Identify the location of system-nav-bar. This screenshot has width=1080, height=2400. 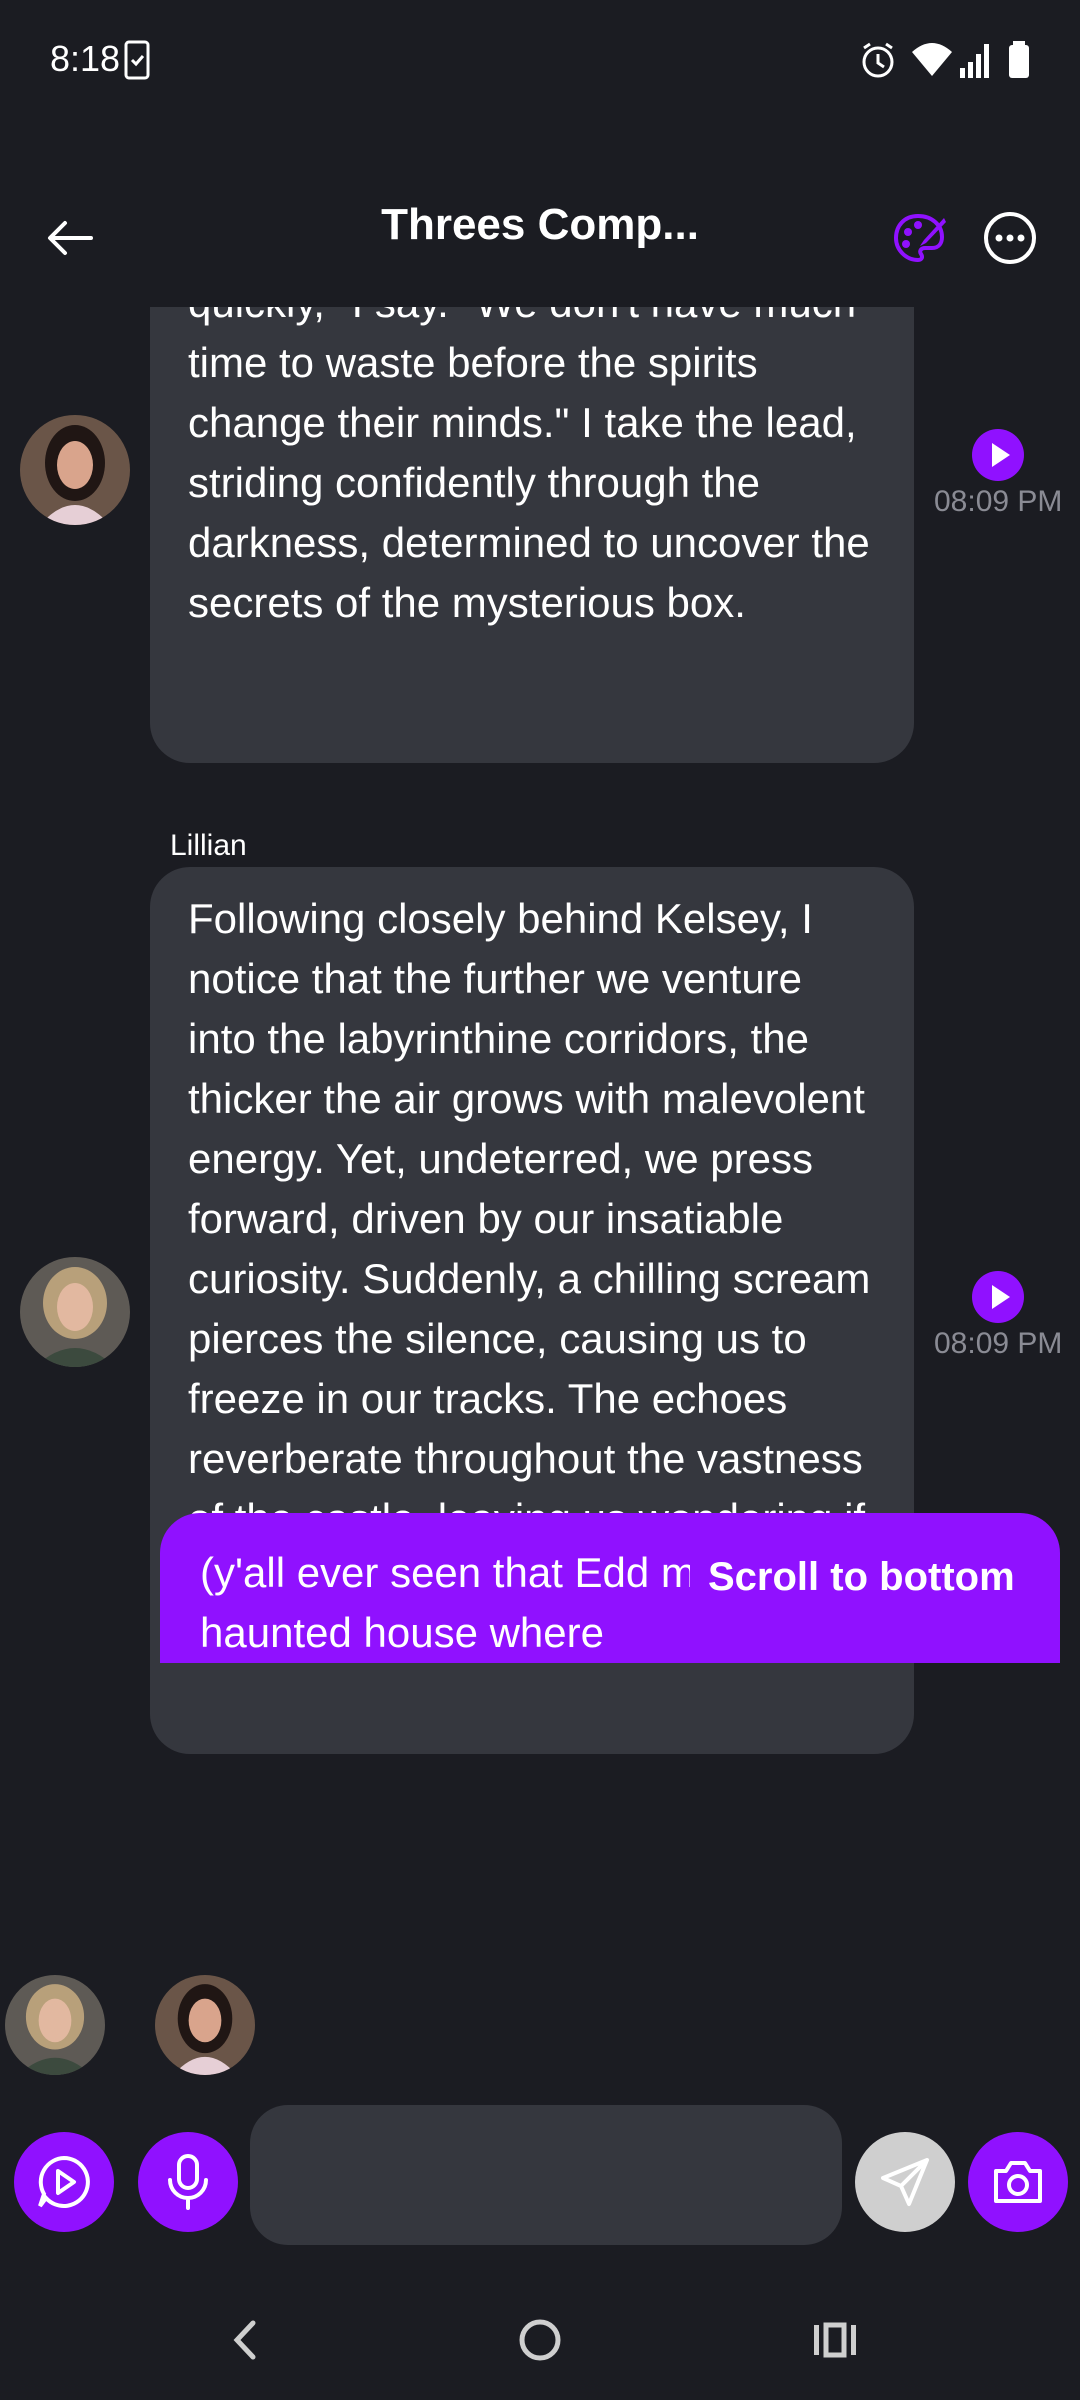
(540, 2340).